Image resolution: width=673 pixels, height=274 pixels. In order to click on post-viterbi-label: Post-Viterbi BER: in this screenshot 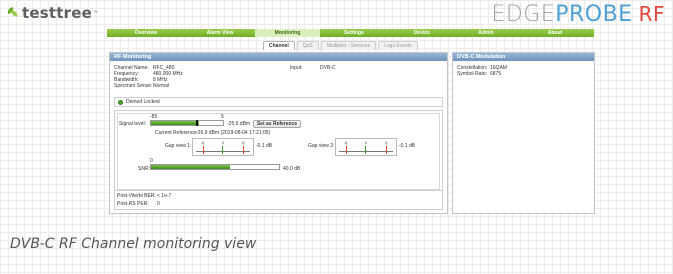, I will do `click(136, 196)`.